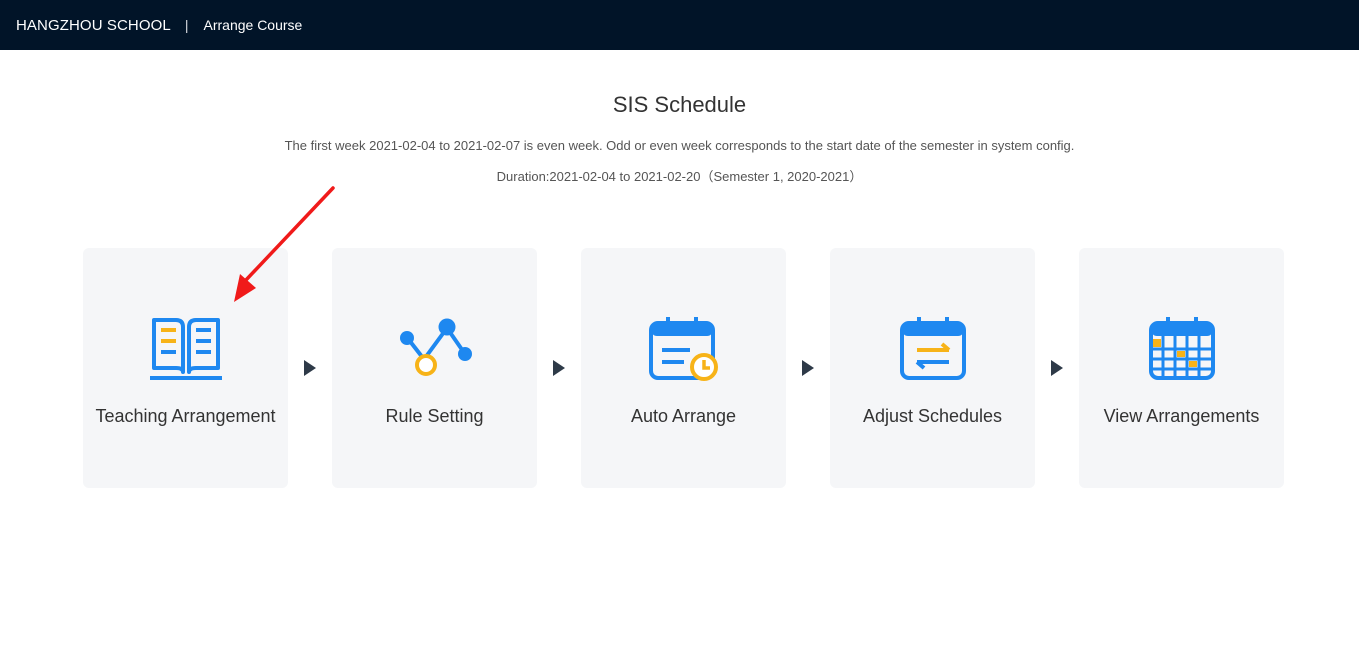 This screenshot has height=649, width=1359. I want to click on step-label-adjust-schedules: Adjust Schedules, so click(932, 416).